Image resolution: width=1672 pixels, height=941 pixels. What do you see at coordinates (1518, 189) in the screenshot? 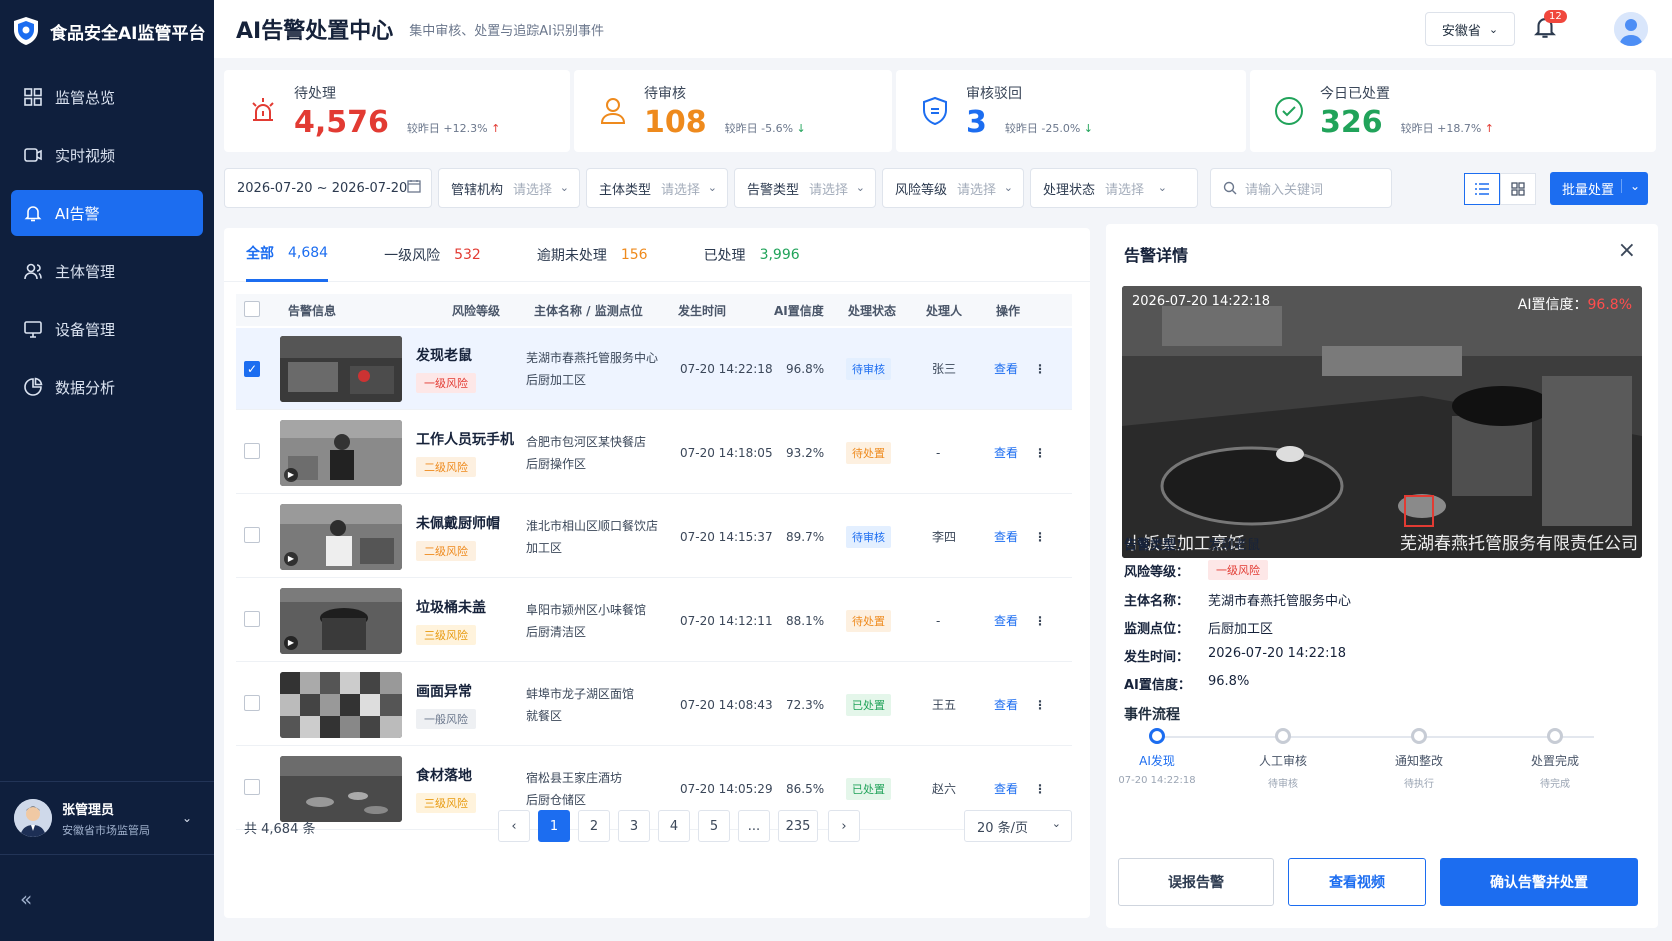
I see `grid-view-button` at bounding box center [1518, 189].